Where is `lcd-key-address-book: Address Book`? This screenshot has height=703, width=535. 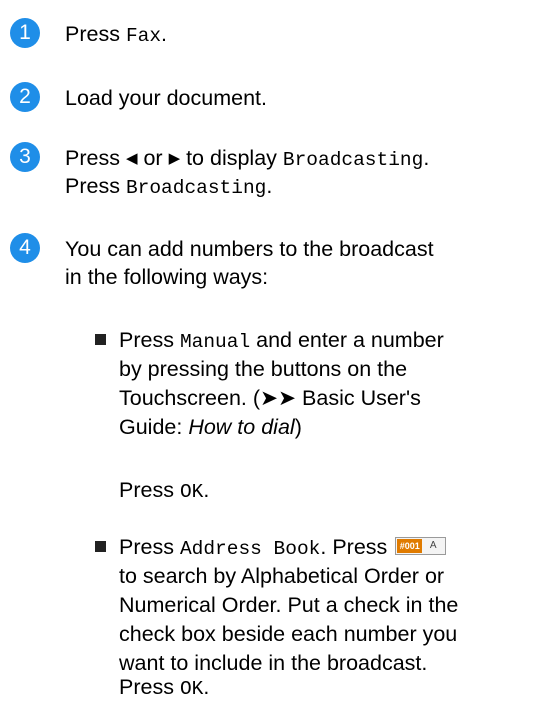 lcd-key-address-book: Address Book is located at coordinates (250, 549).